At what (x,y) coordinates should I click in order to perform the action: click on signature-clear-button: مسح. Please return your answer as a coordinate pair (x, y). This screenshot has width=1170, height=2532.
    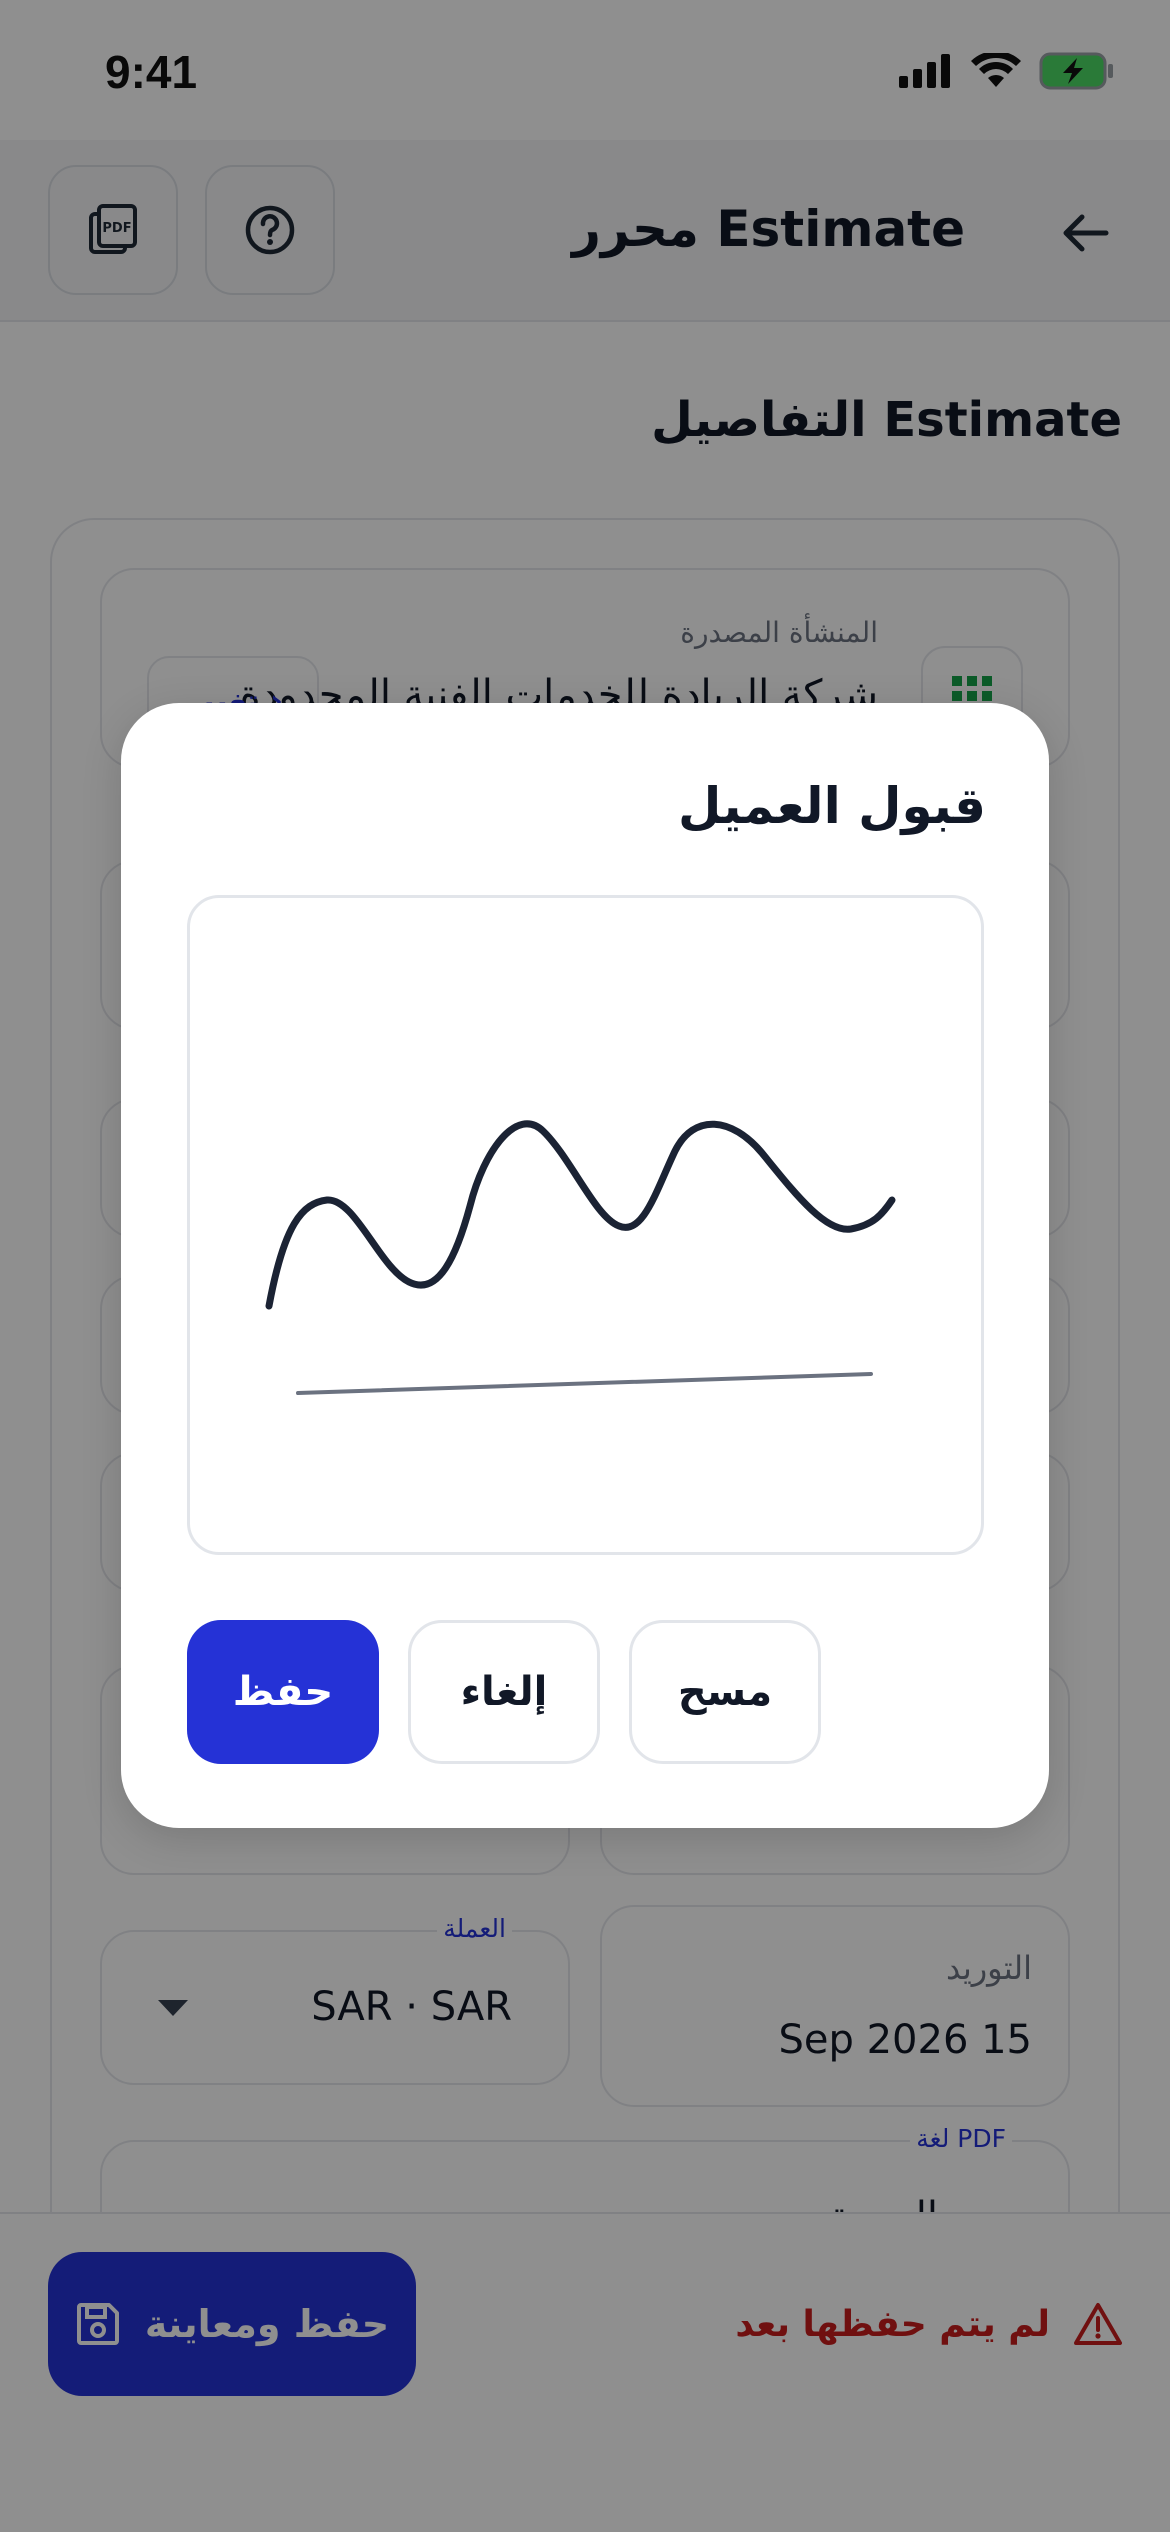
    Looking at the image, I should click on (725, 1692).